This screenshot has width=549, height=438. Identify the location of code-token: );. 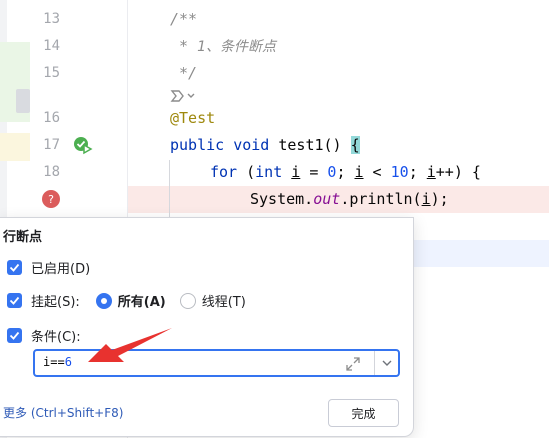
(439, 199).